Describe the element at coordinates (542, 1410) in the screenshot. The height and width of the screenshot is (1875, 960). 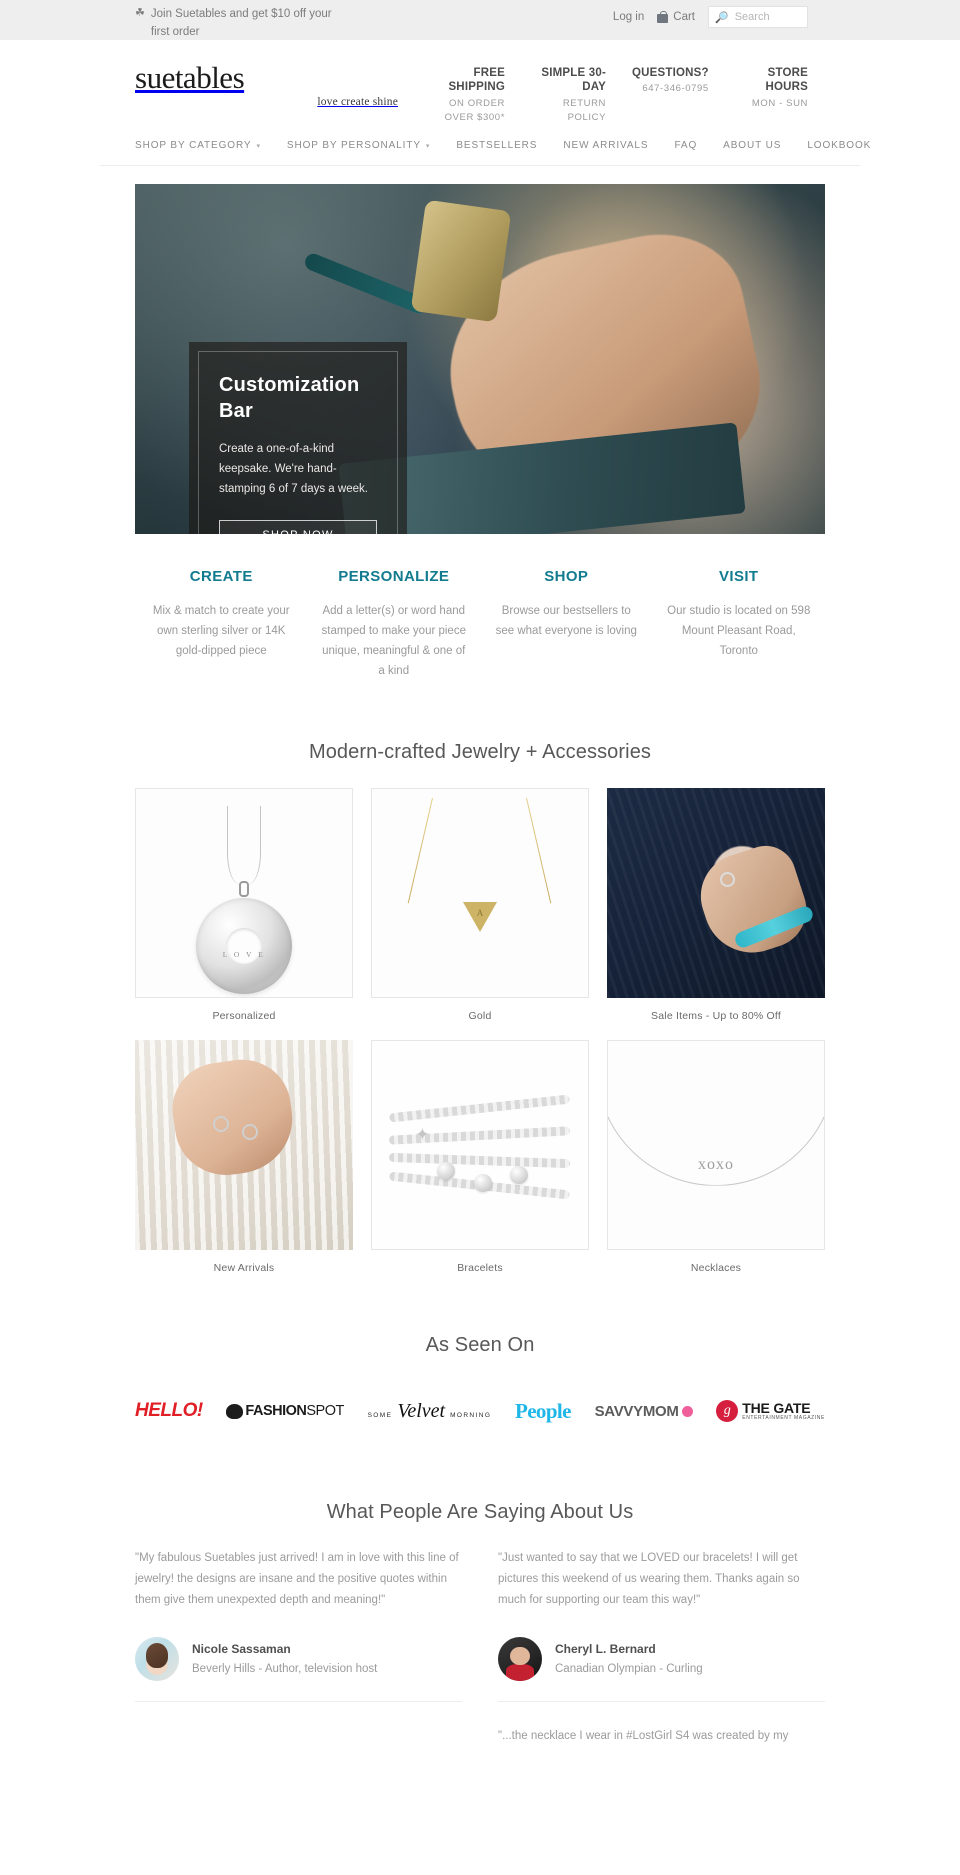
I see `press-logo-people: People` at that location.